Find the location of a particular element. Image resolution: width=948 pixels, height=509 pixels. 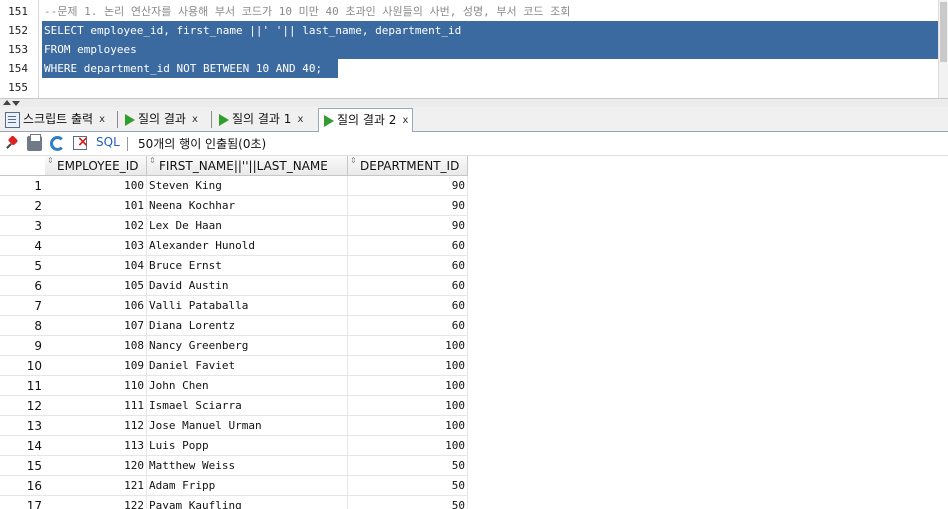

cell-full-name: Neena Kochhar is located at coordinates (247, 206).